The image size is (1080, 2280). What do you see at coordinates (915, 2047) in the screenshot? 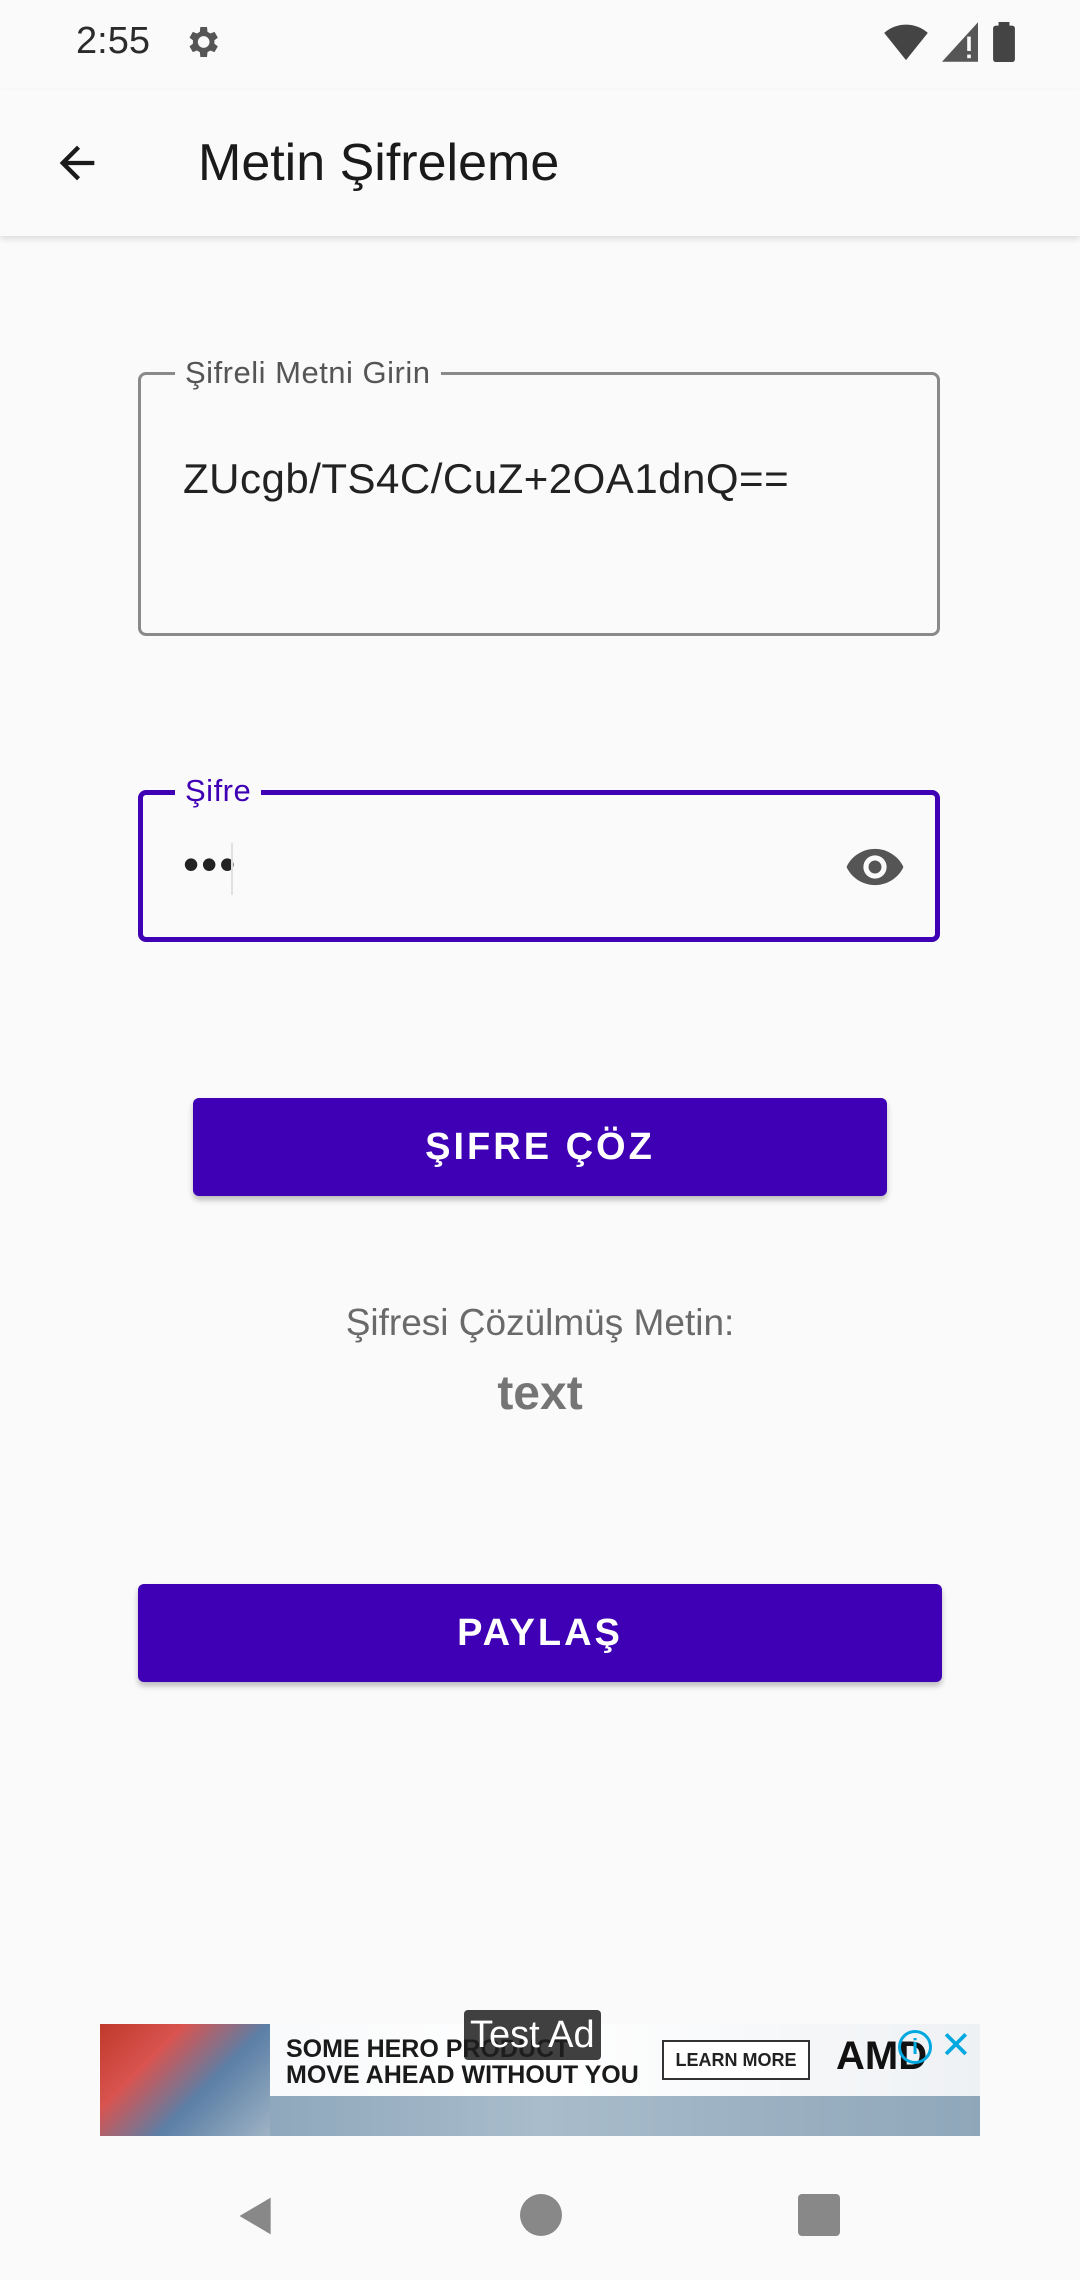
I see `ad-info-icon: i` at bounding box center [915, 2047].